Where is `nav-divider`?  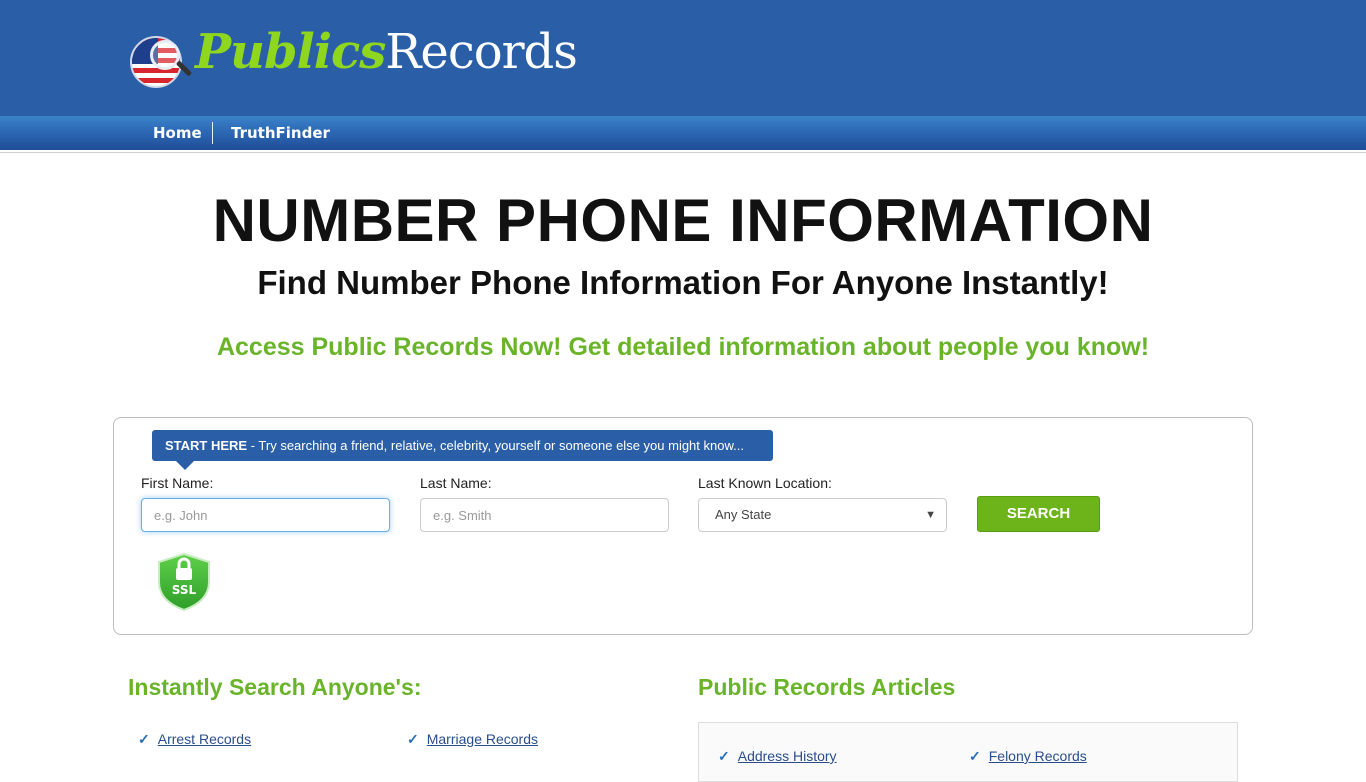
nav-divider is located at coordinates (683, 151).